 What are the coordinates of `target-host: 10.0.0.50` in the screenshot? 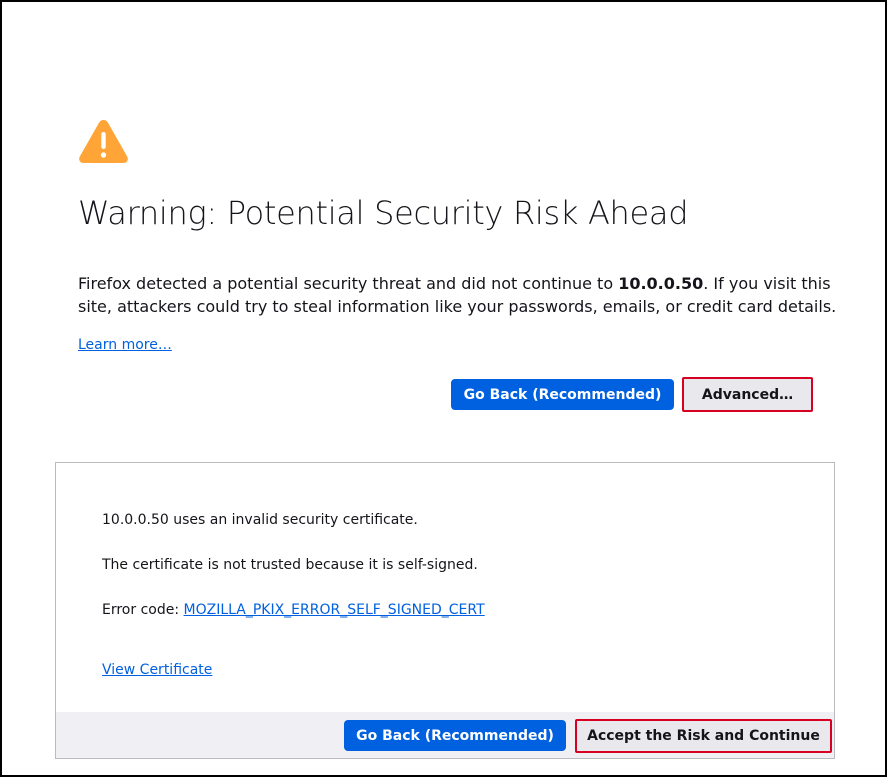 It's located at (661, 283).